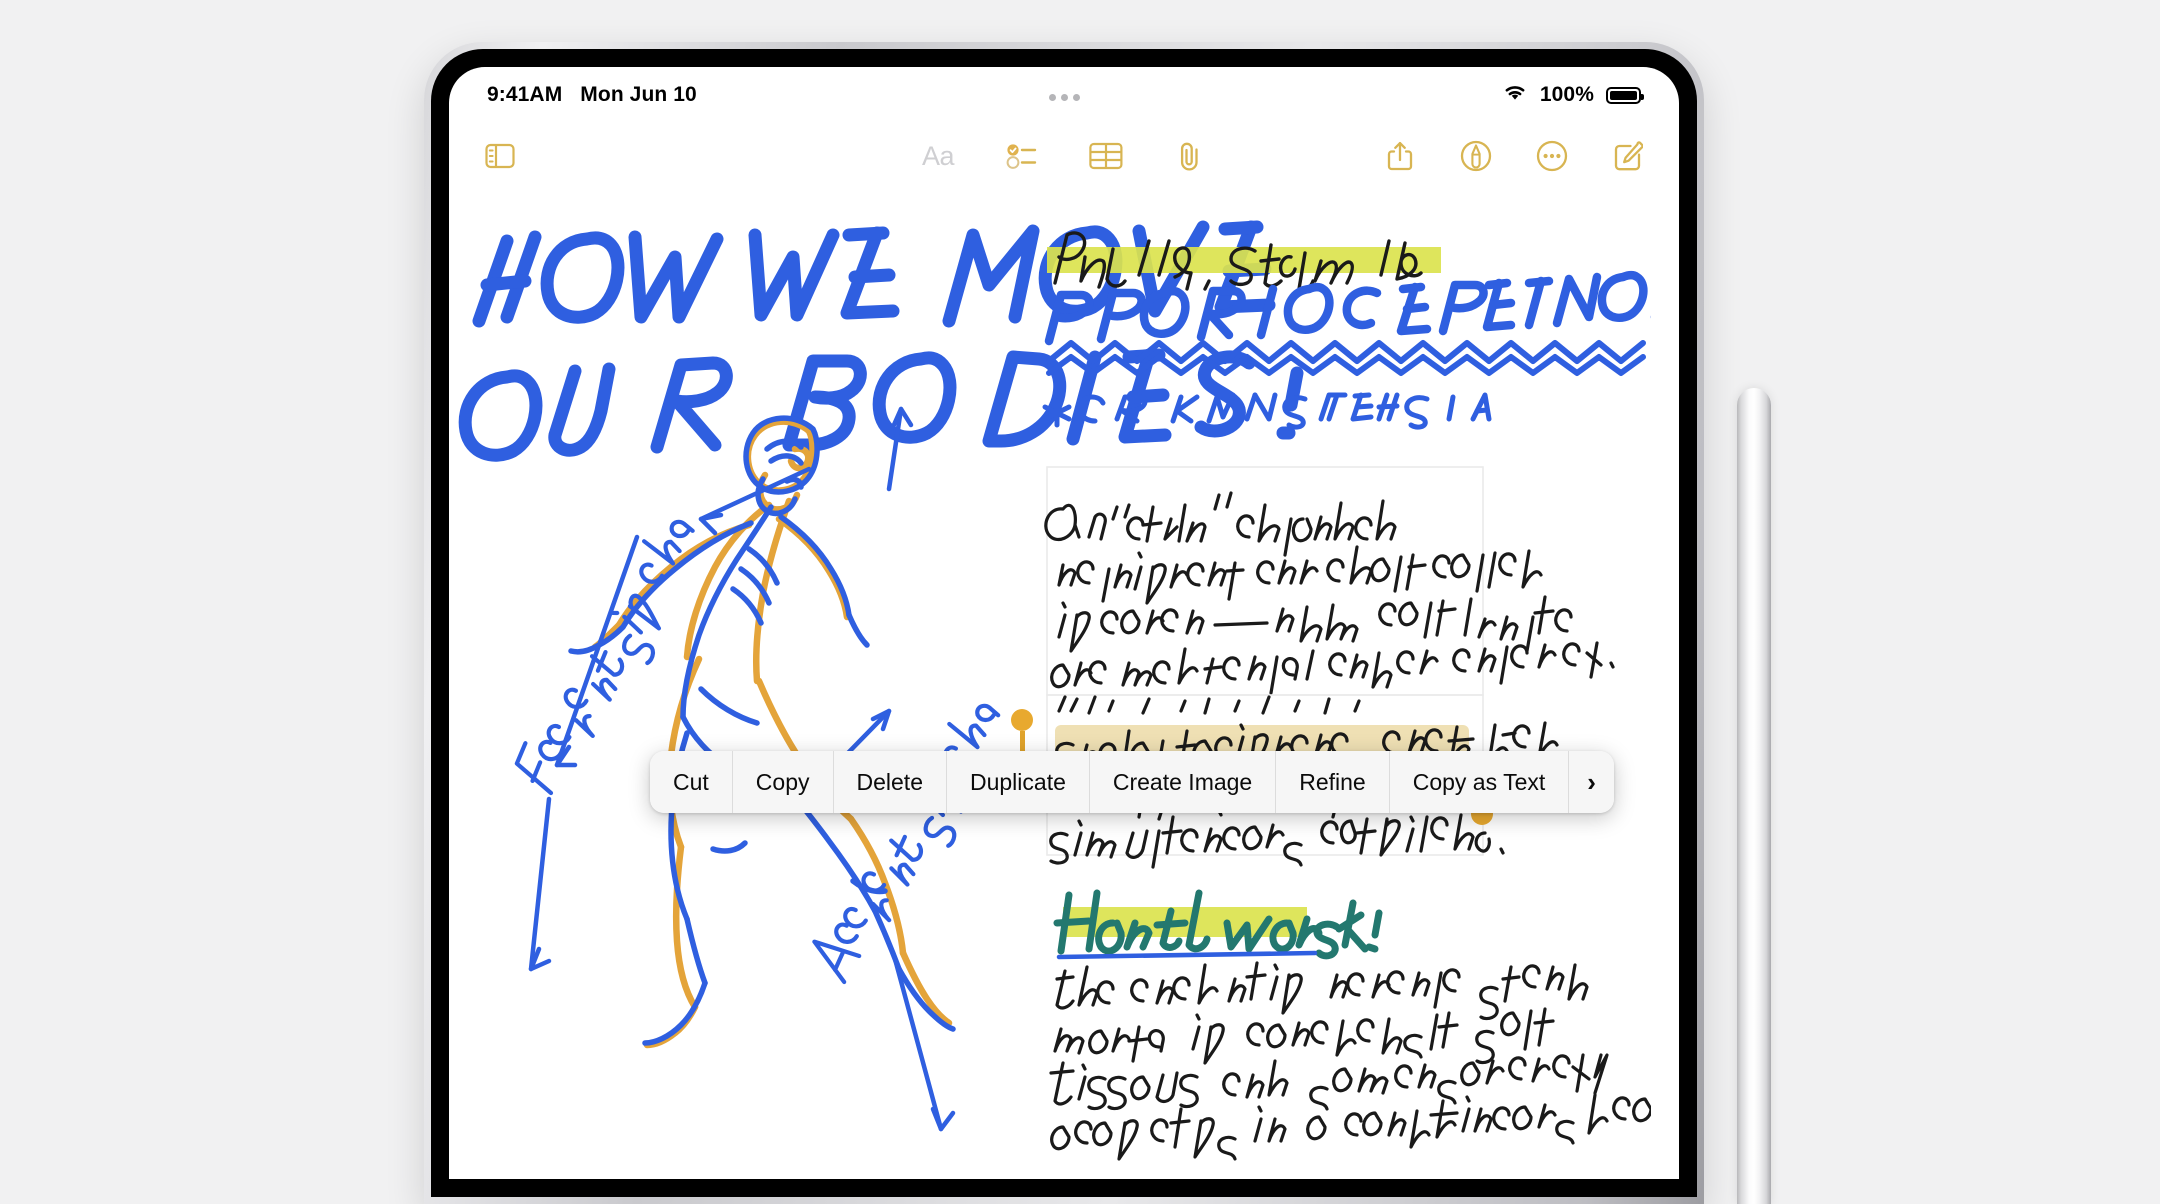 The height and width of the screenshot is (1204, 2160). I want to click on menu-item-copy-as-text: Copy as Text, so click(1479, 782).